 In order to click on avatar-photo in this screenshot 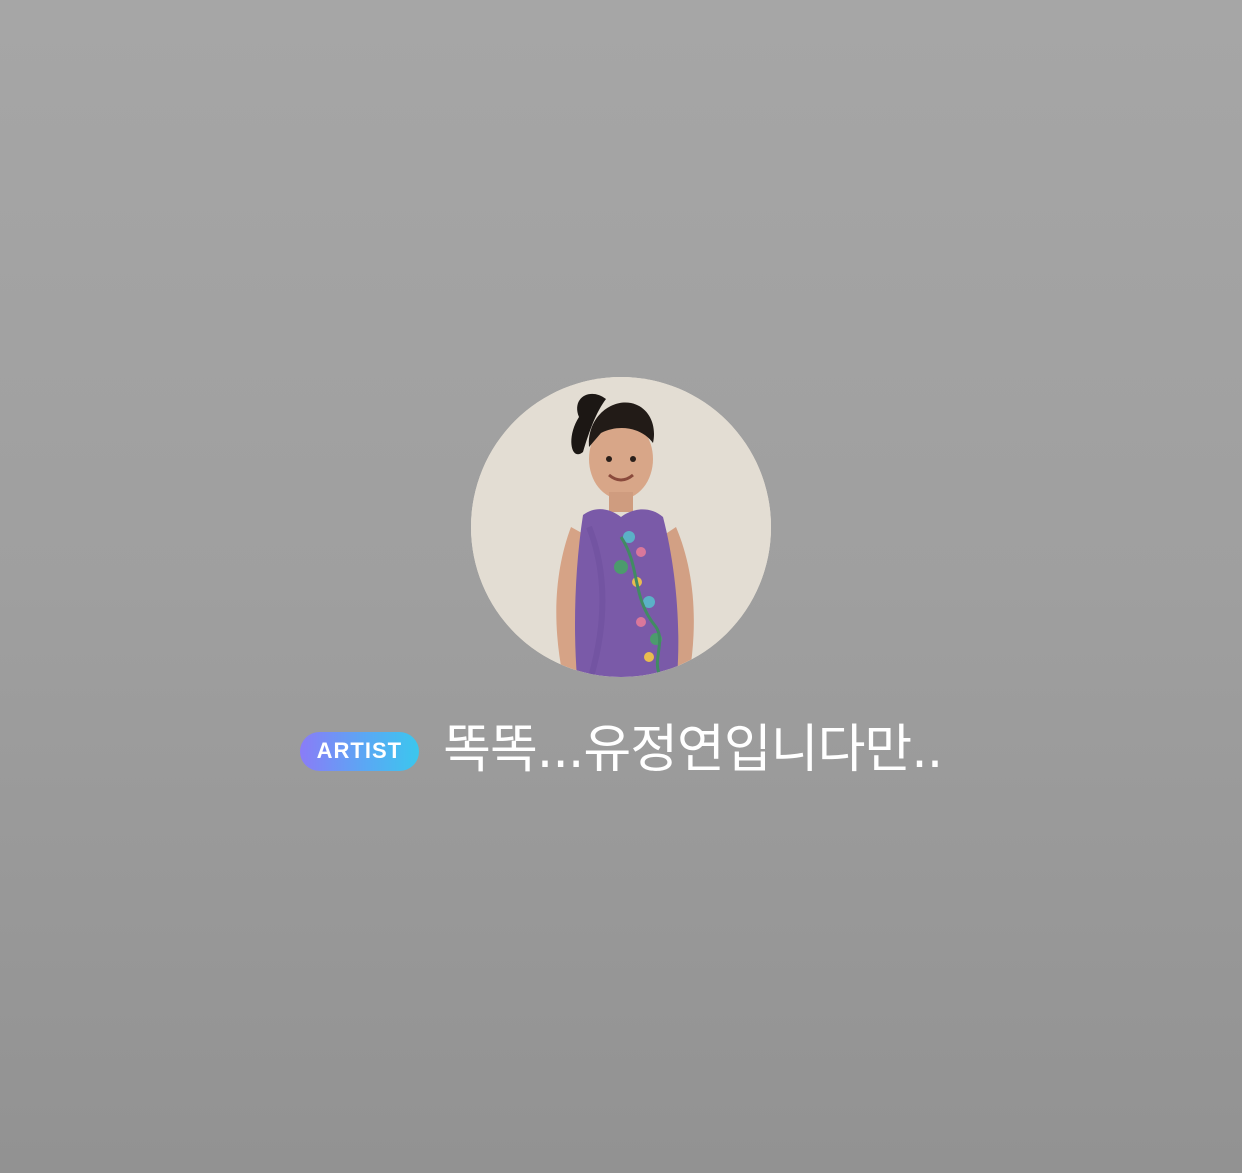, I will do `click(621, 527)`.